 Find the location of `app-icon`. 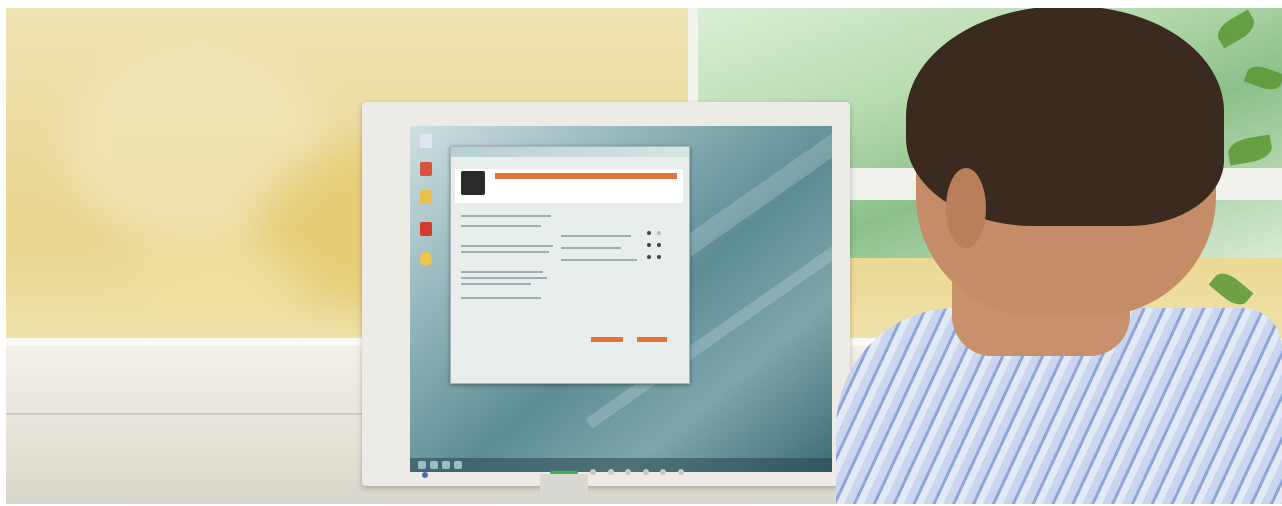

app-icon is located at coordinates (426, 229).